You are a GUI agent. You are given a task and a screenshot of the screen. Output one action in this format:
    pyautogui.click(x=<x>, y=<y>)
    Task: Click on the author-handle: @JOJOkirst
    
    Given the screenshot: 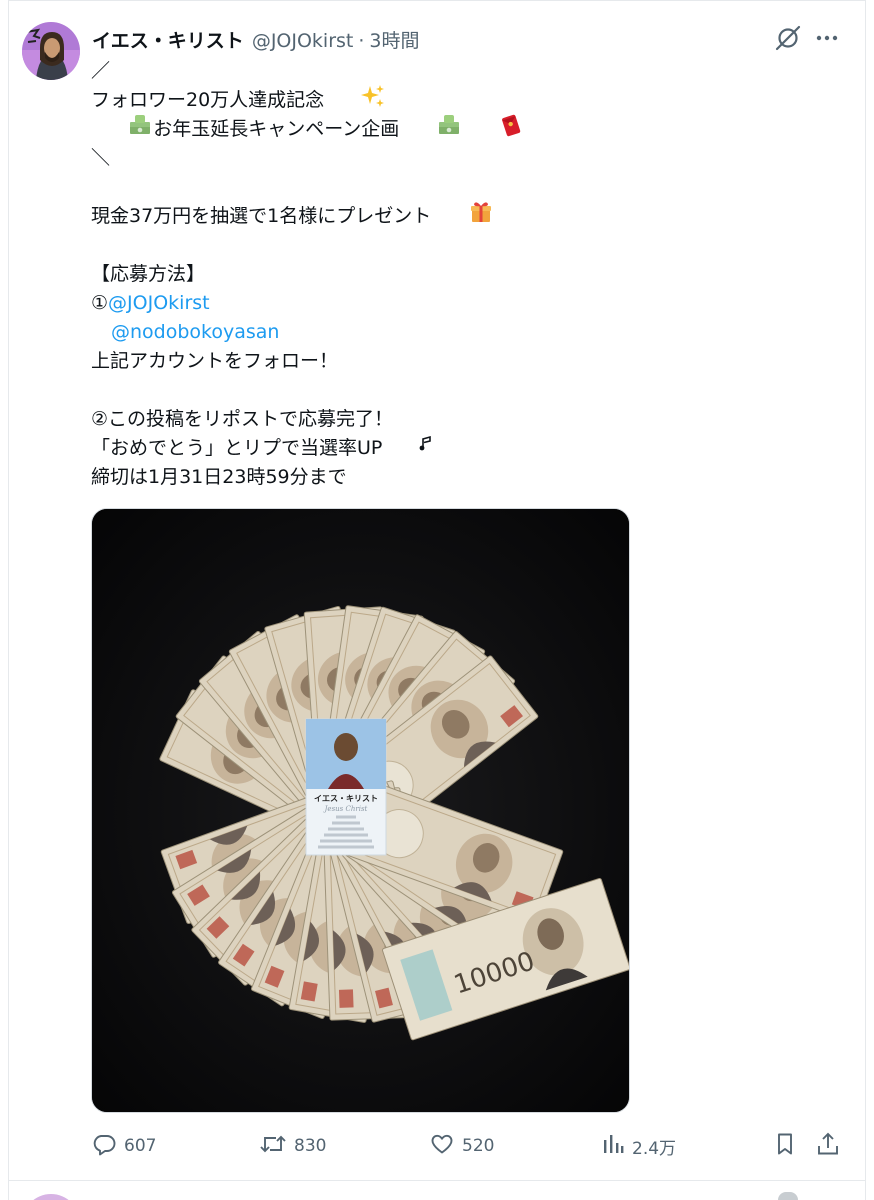 What is the action you would take?
    pyautogui.click(x=303, y=41)
    